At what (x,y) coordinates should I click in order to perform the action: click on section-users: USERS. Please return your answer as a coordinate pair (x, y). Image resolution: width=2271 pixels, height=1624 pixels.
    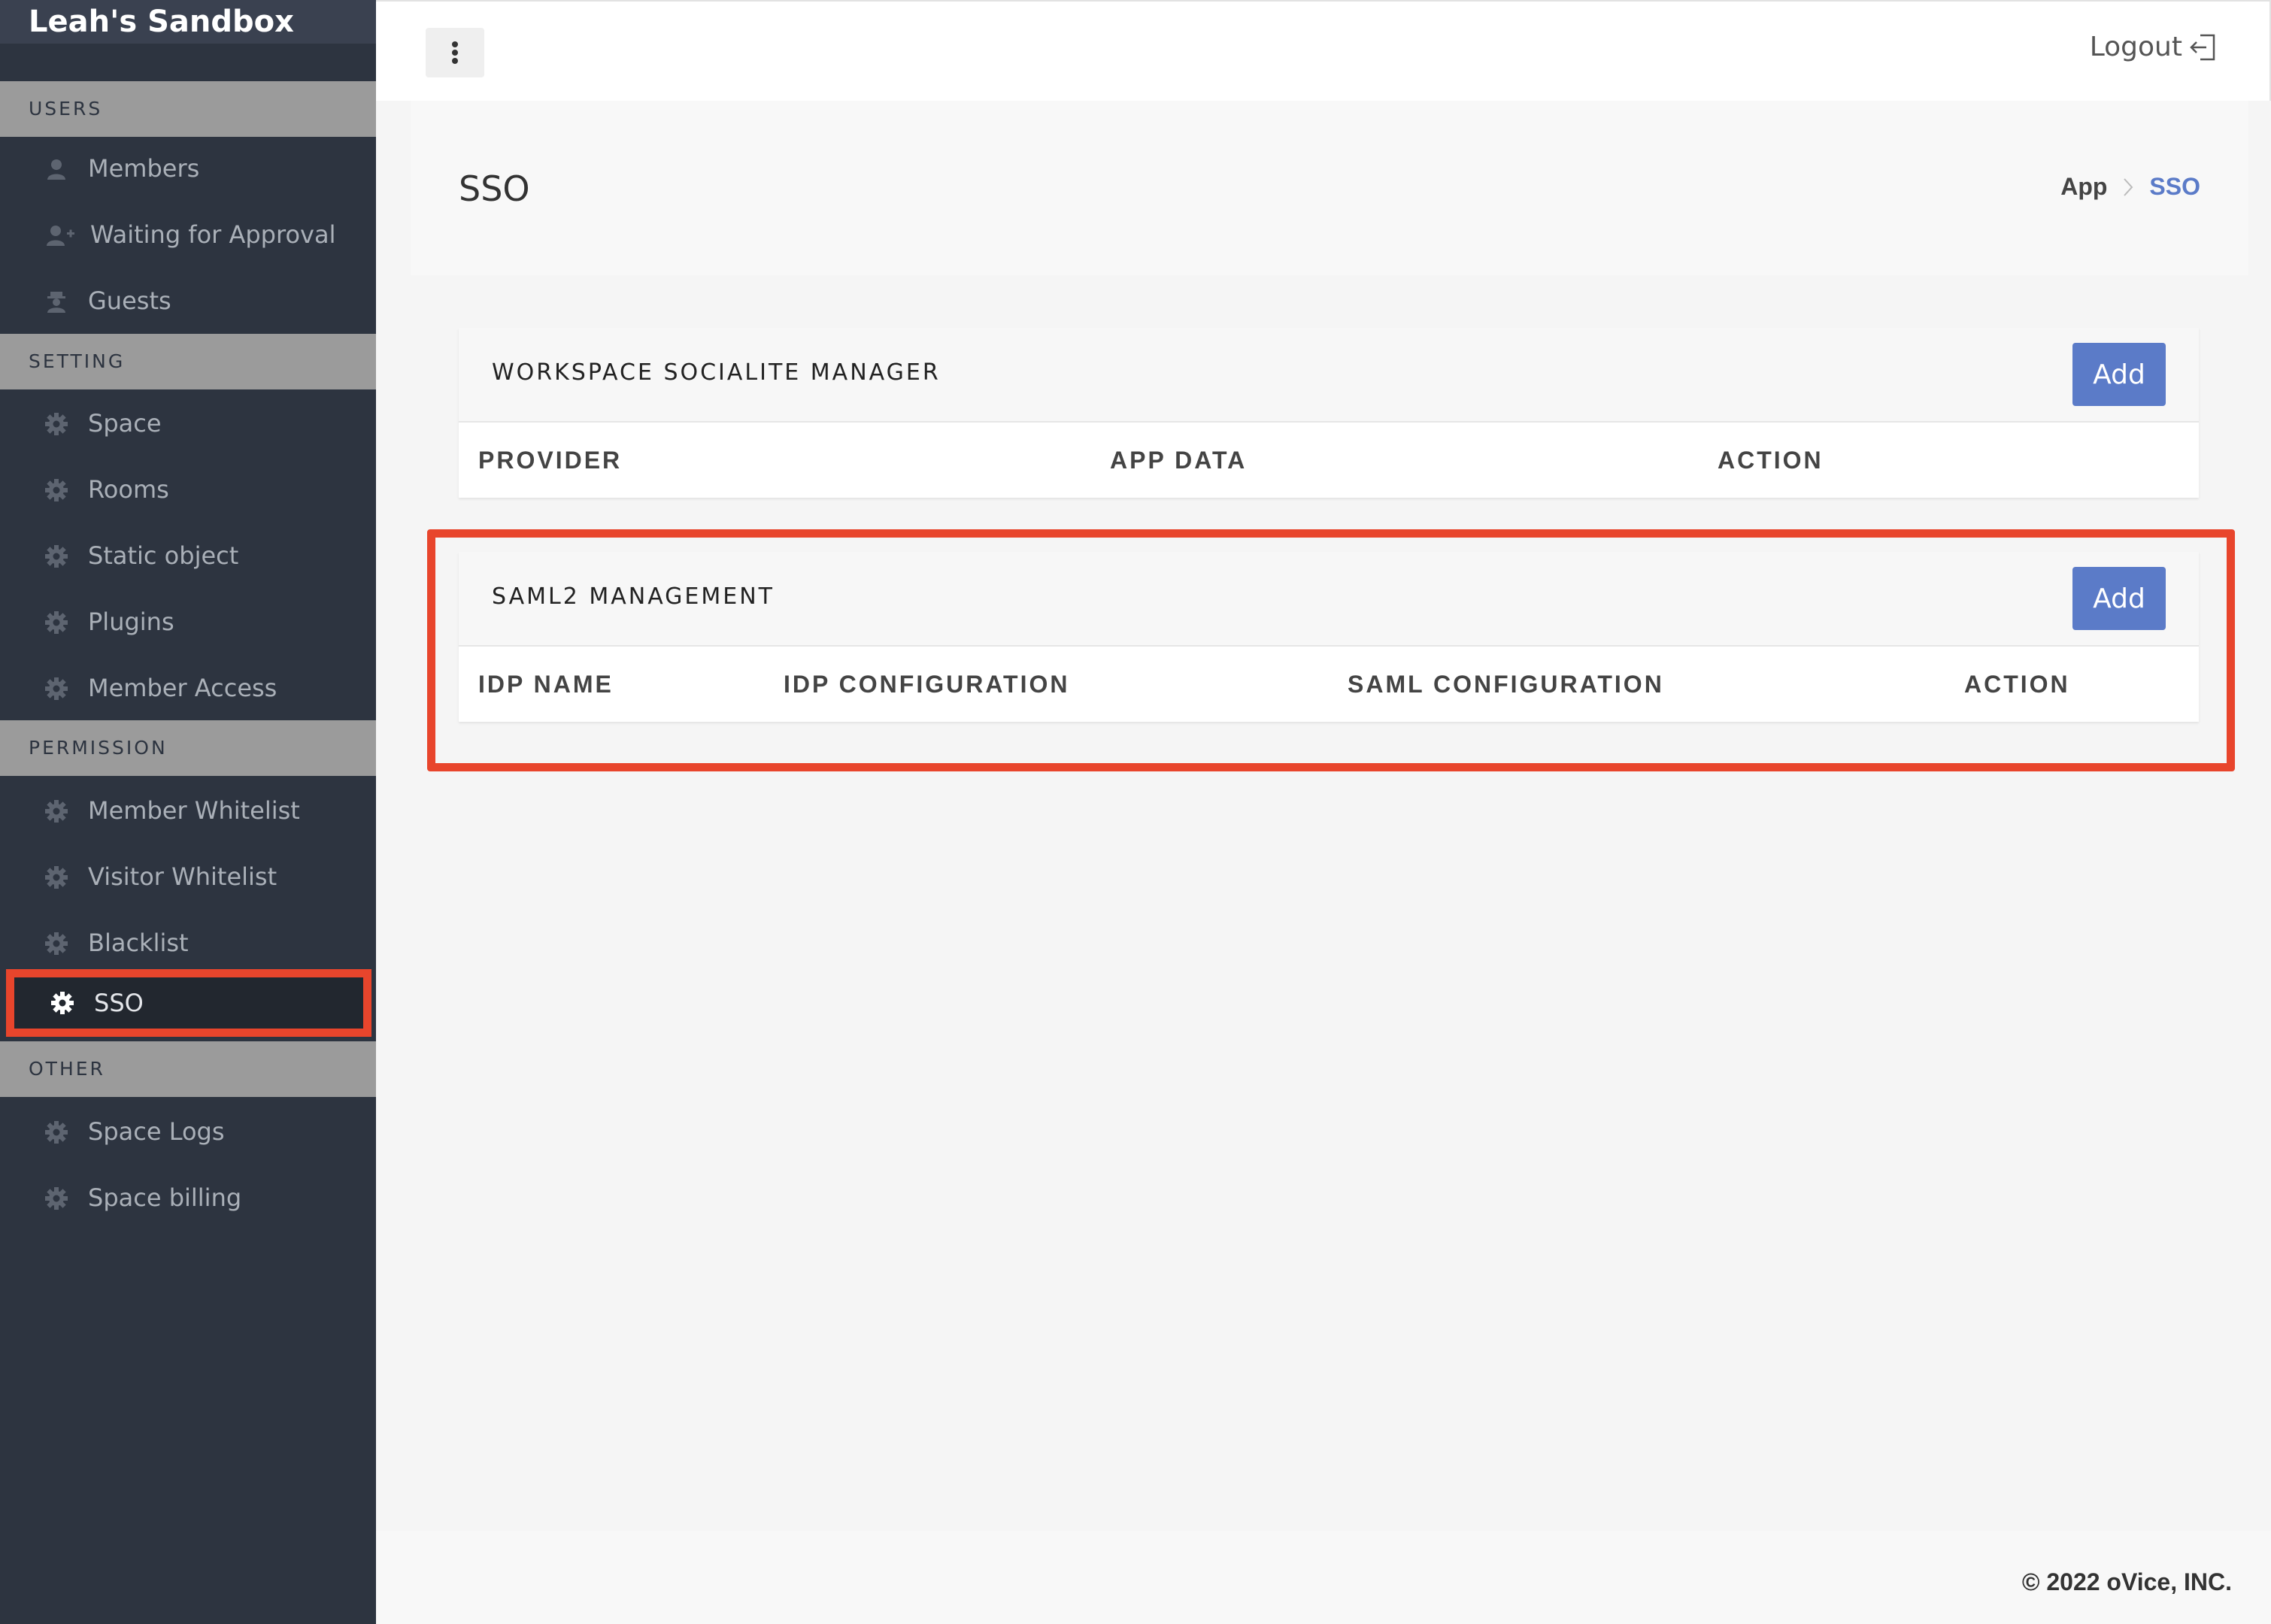
    Looking at the image, I should click on (188, 109).